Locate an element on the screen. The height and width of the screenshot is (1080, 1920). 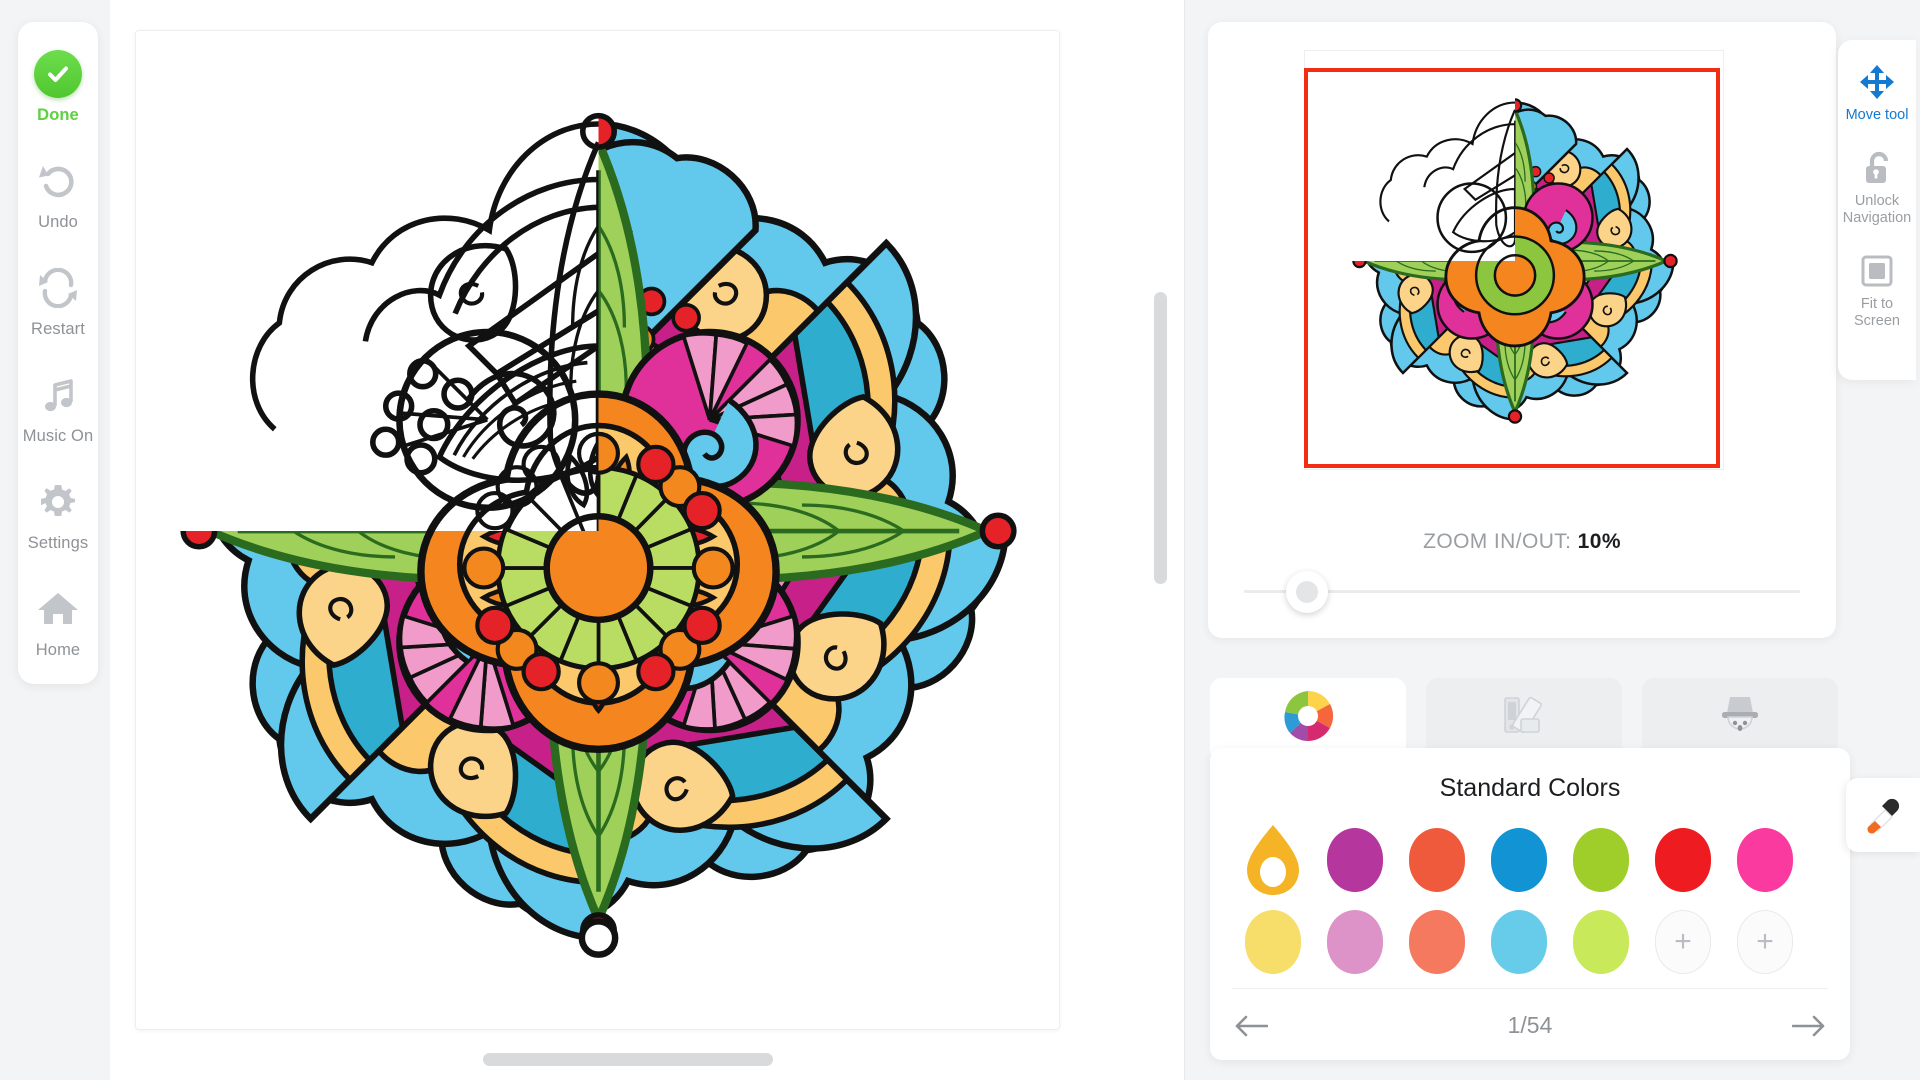
tool-fit-label: Fit to Screen is located at coordinates (1877, 312).